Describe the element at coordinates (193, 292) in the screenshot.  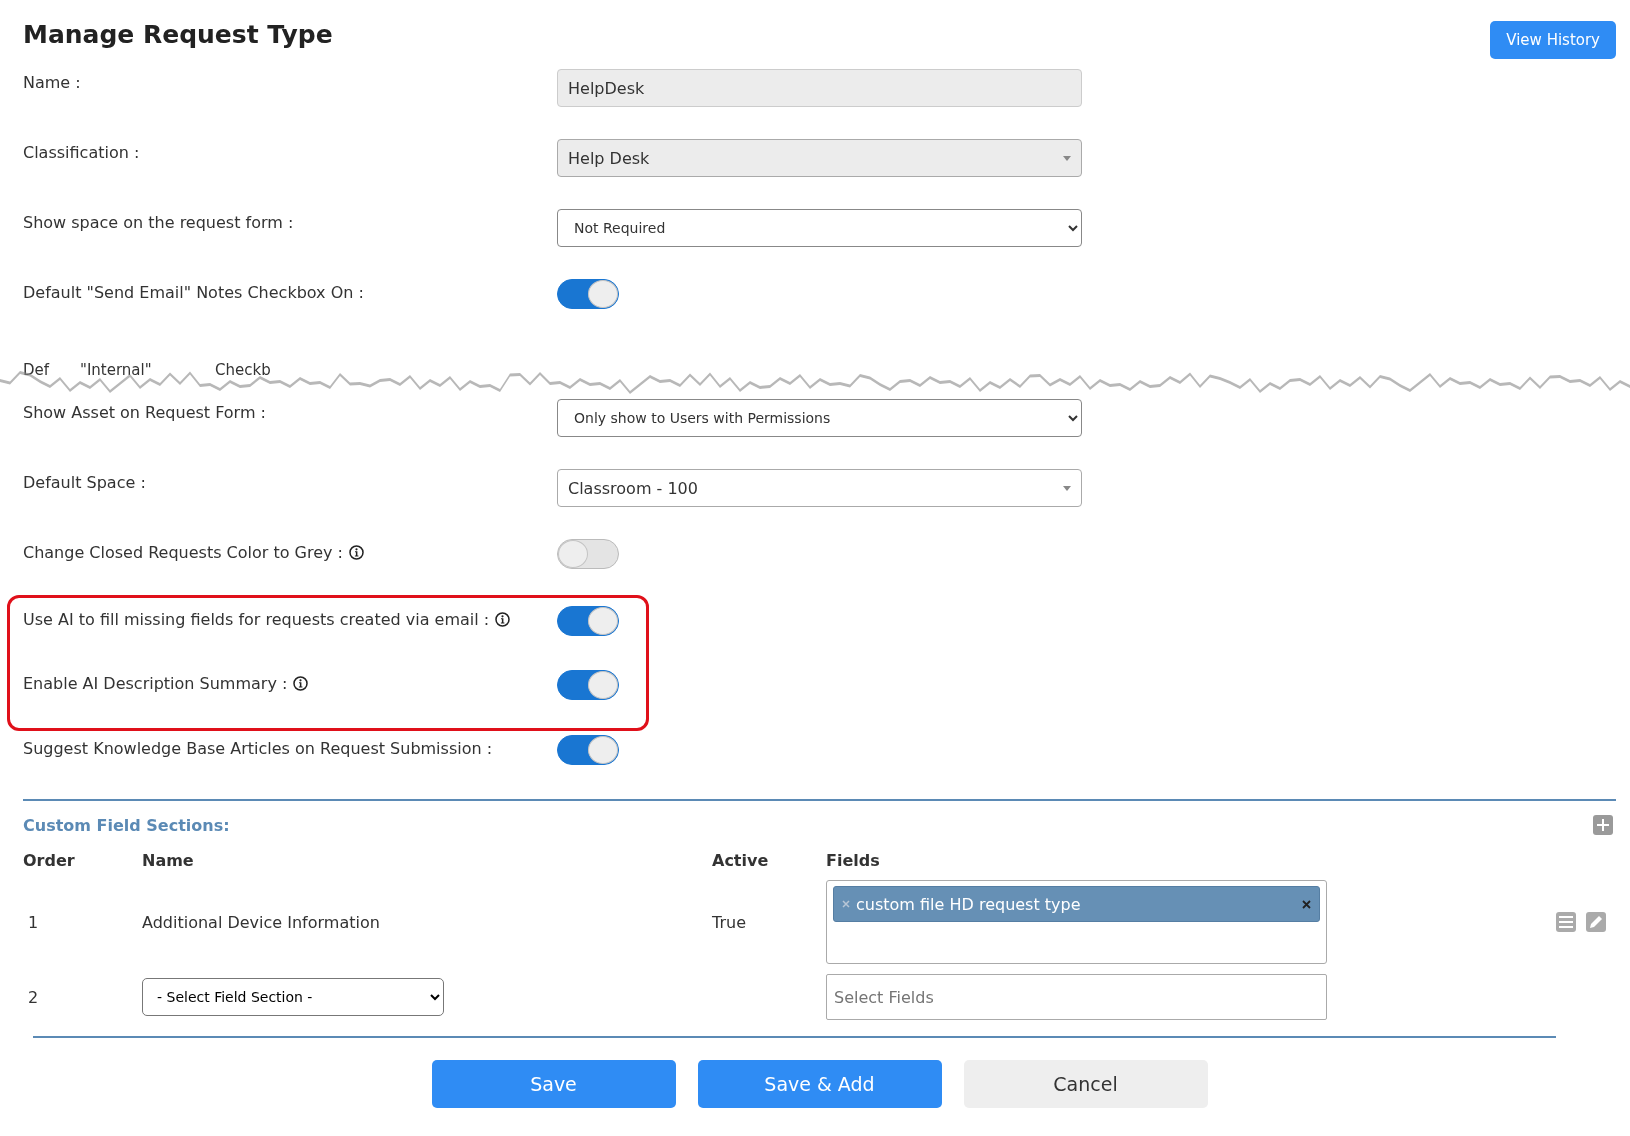
I see `setting-label: Default "Send Email" Notes Checkbox On :` at that location.